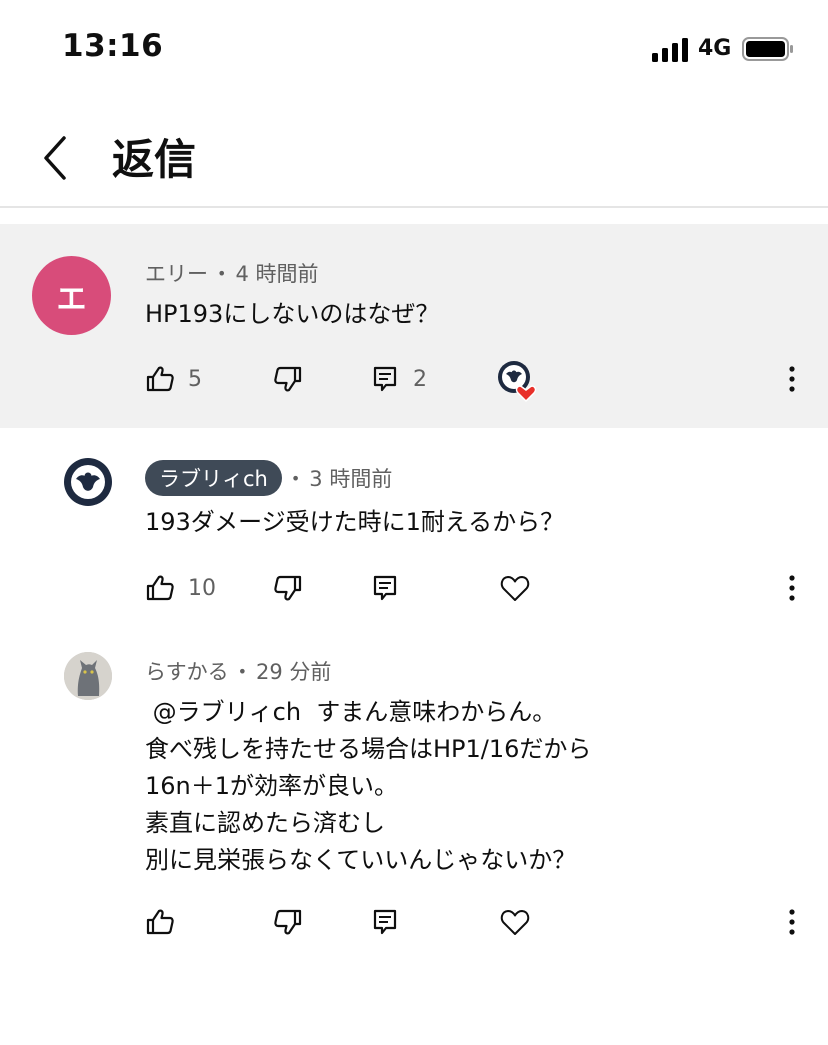 This screenshot has width=828, height=1045. What do you see at coordinates (202, 588) in the screenshot?
I see `like-count: 10` at bounding box center [202, 588].